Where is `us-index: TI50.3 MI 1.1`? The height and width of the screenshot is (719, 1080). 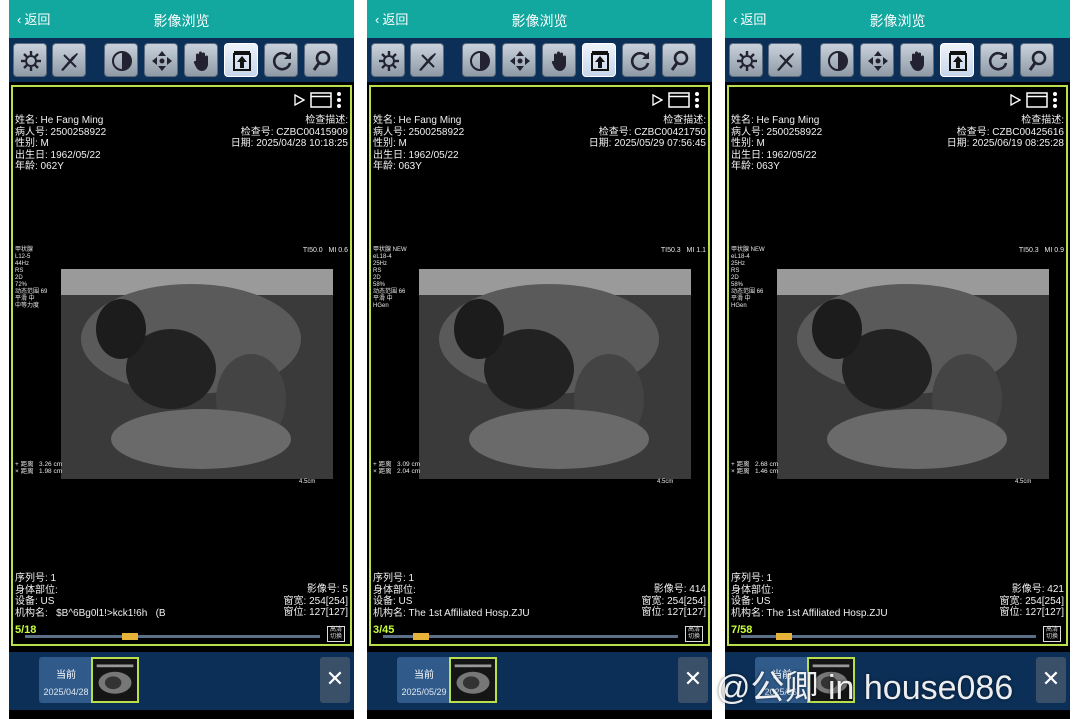 us-index: TI50.3 MI 1.1 is located at coordinates (683, 250).